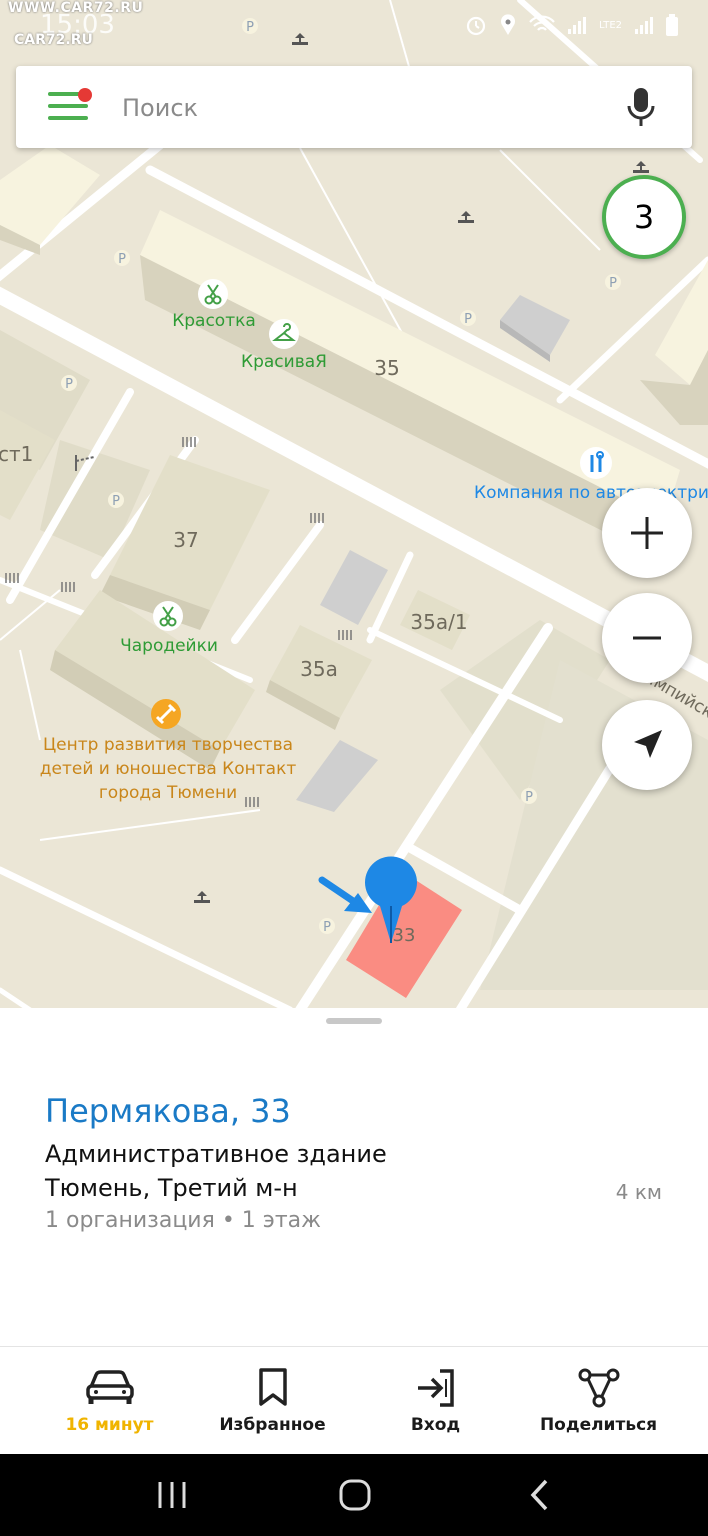 Image resolution: width=708 pixels, height=1536 pixels. I want to click on building-number-35a1: 35а/1, so click(438, 622).